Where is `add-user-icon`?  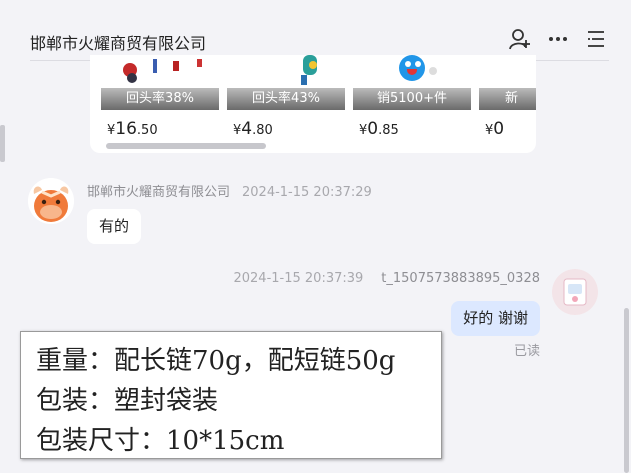
add-user-icon is located at coordinates (520, 39).